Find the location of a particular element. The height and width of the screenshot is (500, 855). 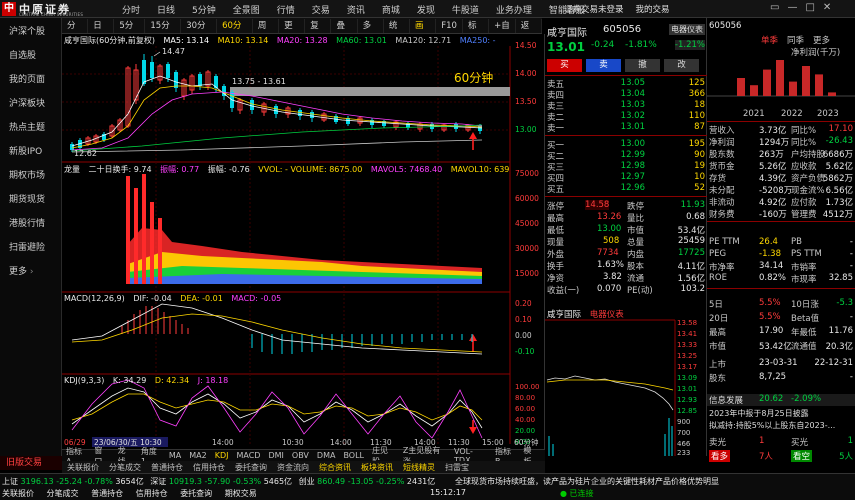

tab-rixian: 日线 is located at coordinates (101, 31).